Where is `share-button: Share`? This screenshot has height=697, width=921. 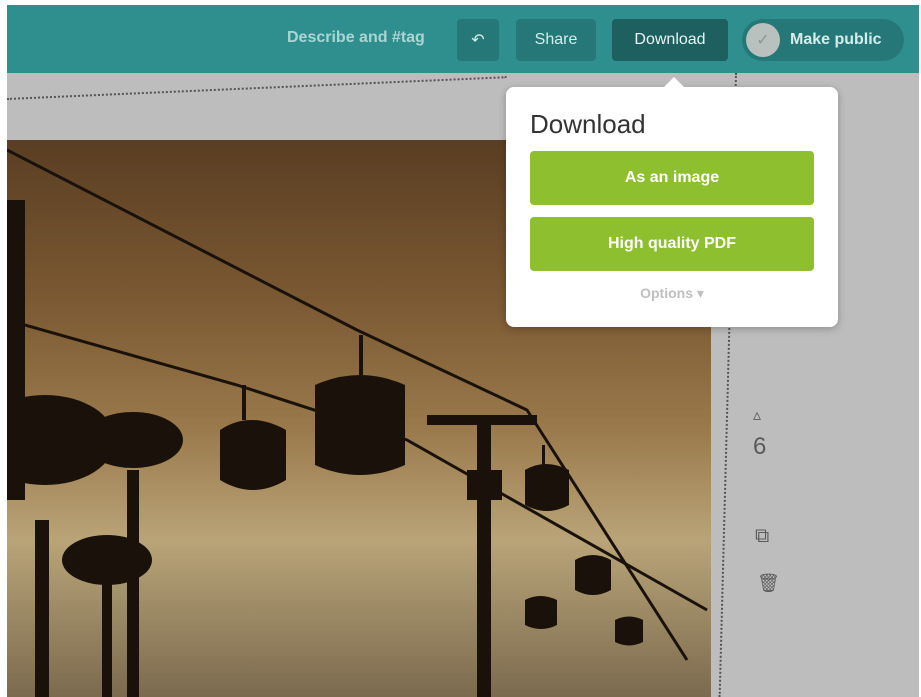 share-button: Share is located at coordinates (556, 40).